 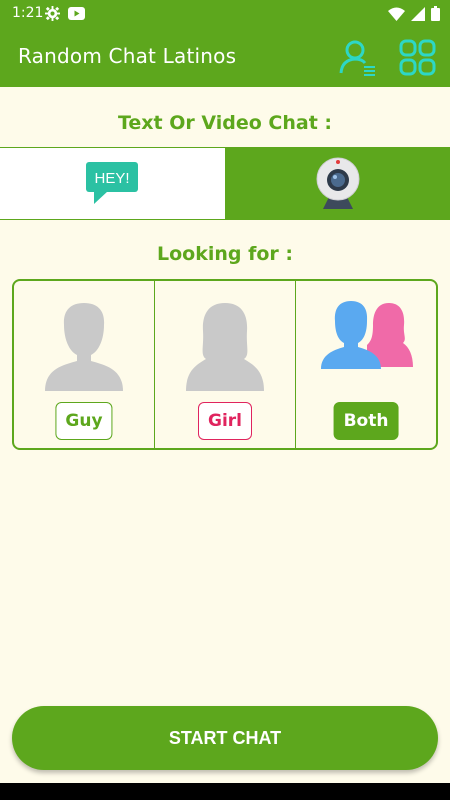 I want to click on youtube-icon, so click(x=76, y=13).